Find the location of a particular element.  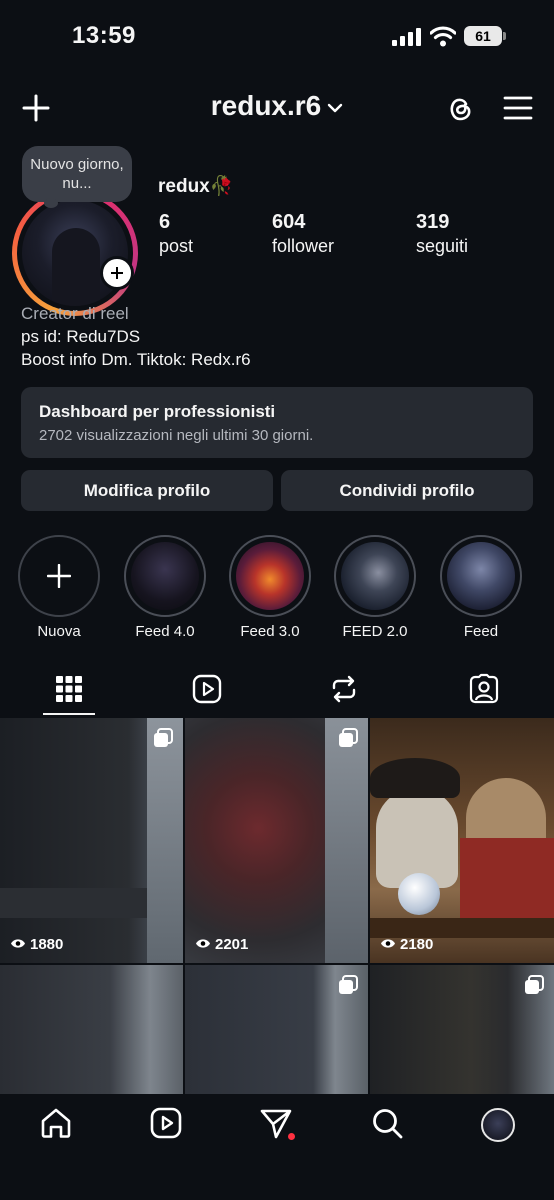

battery-level: 61 is located at coordinates (483, 36).